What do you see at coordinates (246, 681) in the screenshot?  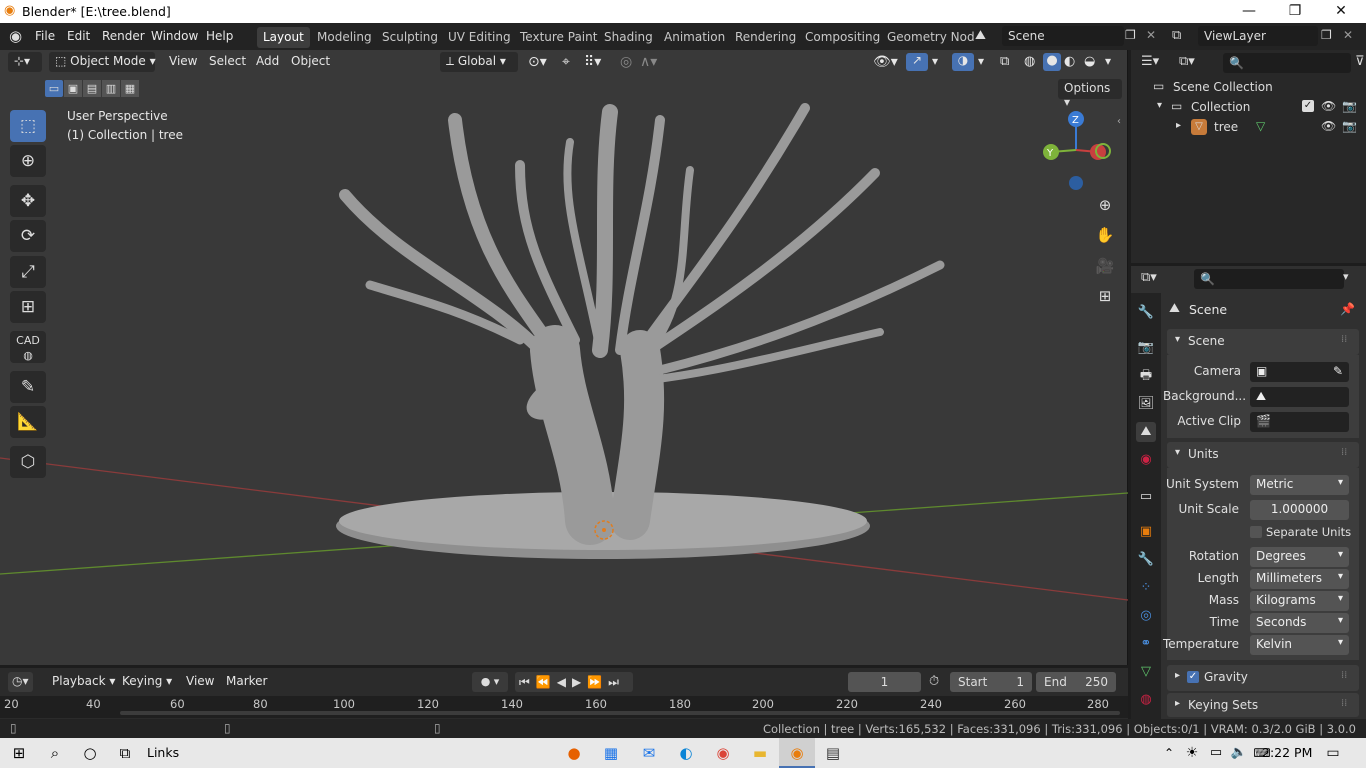 I see `marker-menu: Marker` at bounding box center [246, 681].